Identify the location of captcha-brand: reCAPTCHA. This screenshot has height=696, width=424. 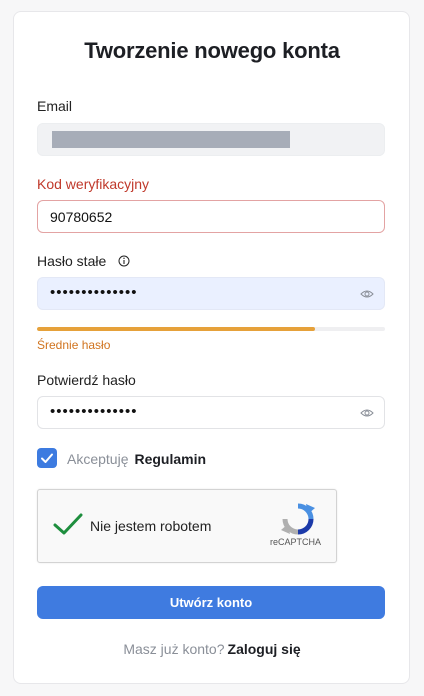
(296, 542).